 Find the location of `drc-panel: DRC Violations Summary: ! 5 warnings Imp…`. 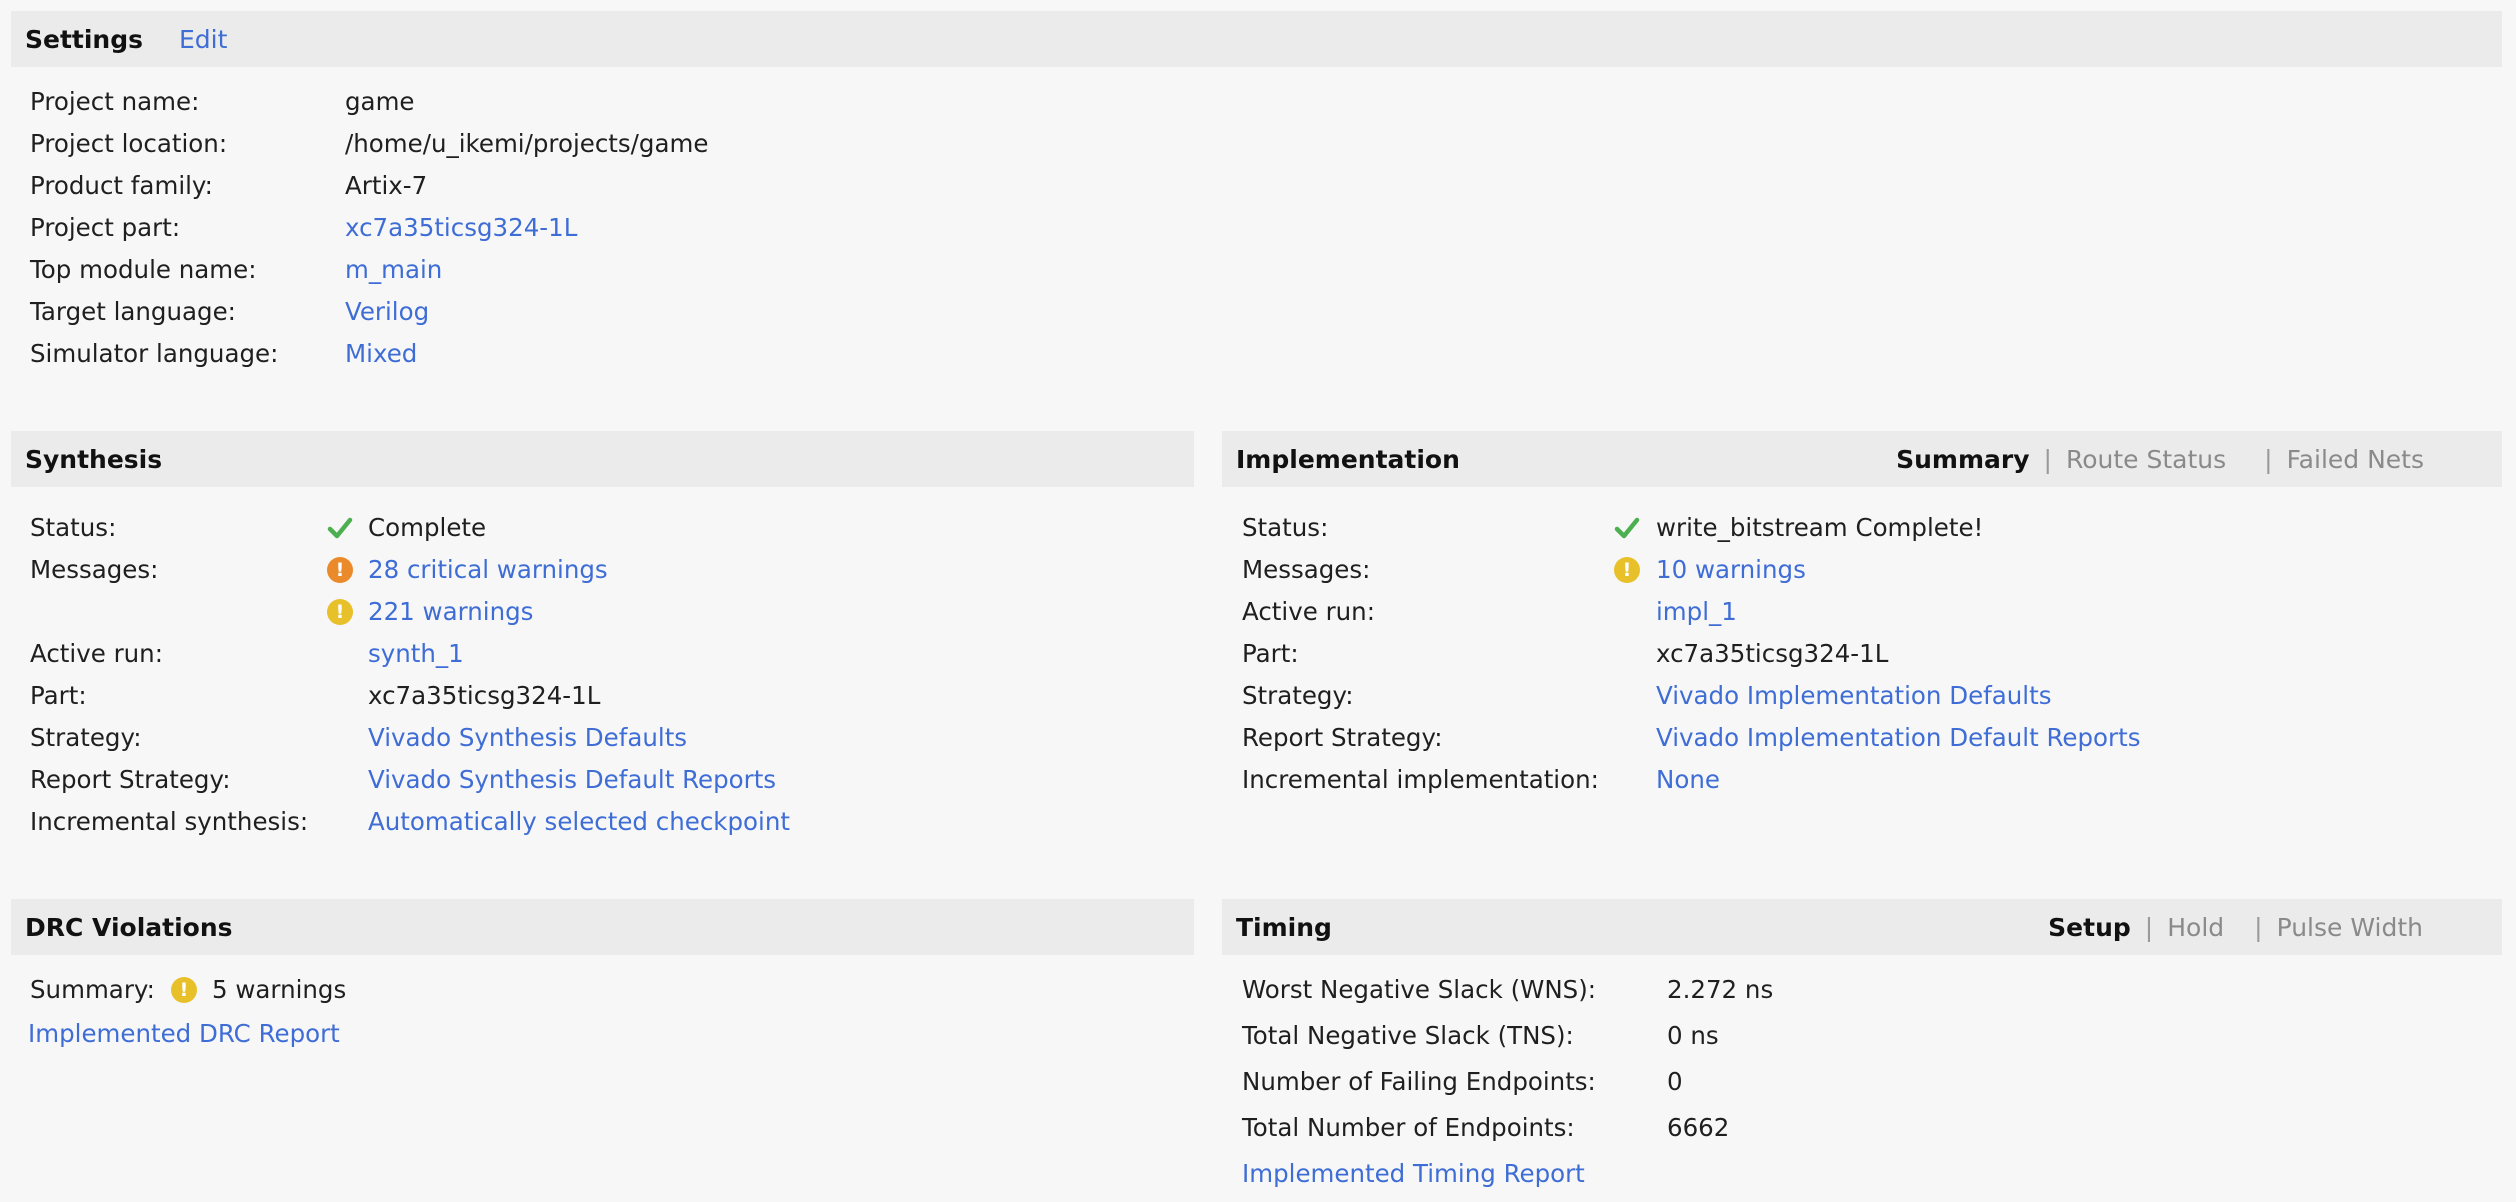

drc-panel: DRC Violations Summary: ! 5 warnings Imp… is located at coordinates (602, 1049).